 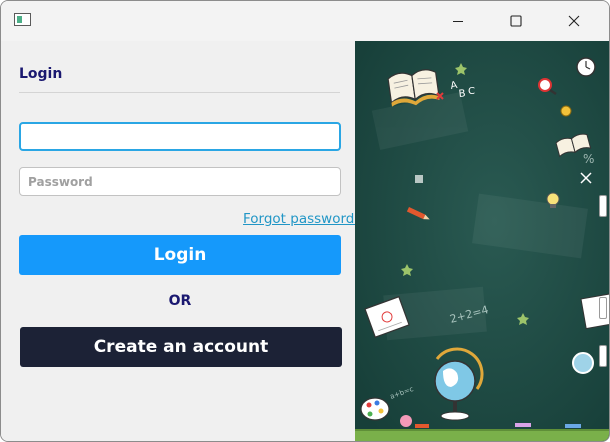 I want to click on username-input, so click(x=180, y=136).